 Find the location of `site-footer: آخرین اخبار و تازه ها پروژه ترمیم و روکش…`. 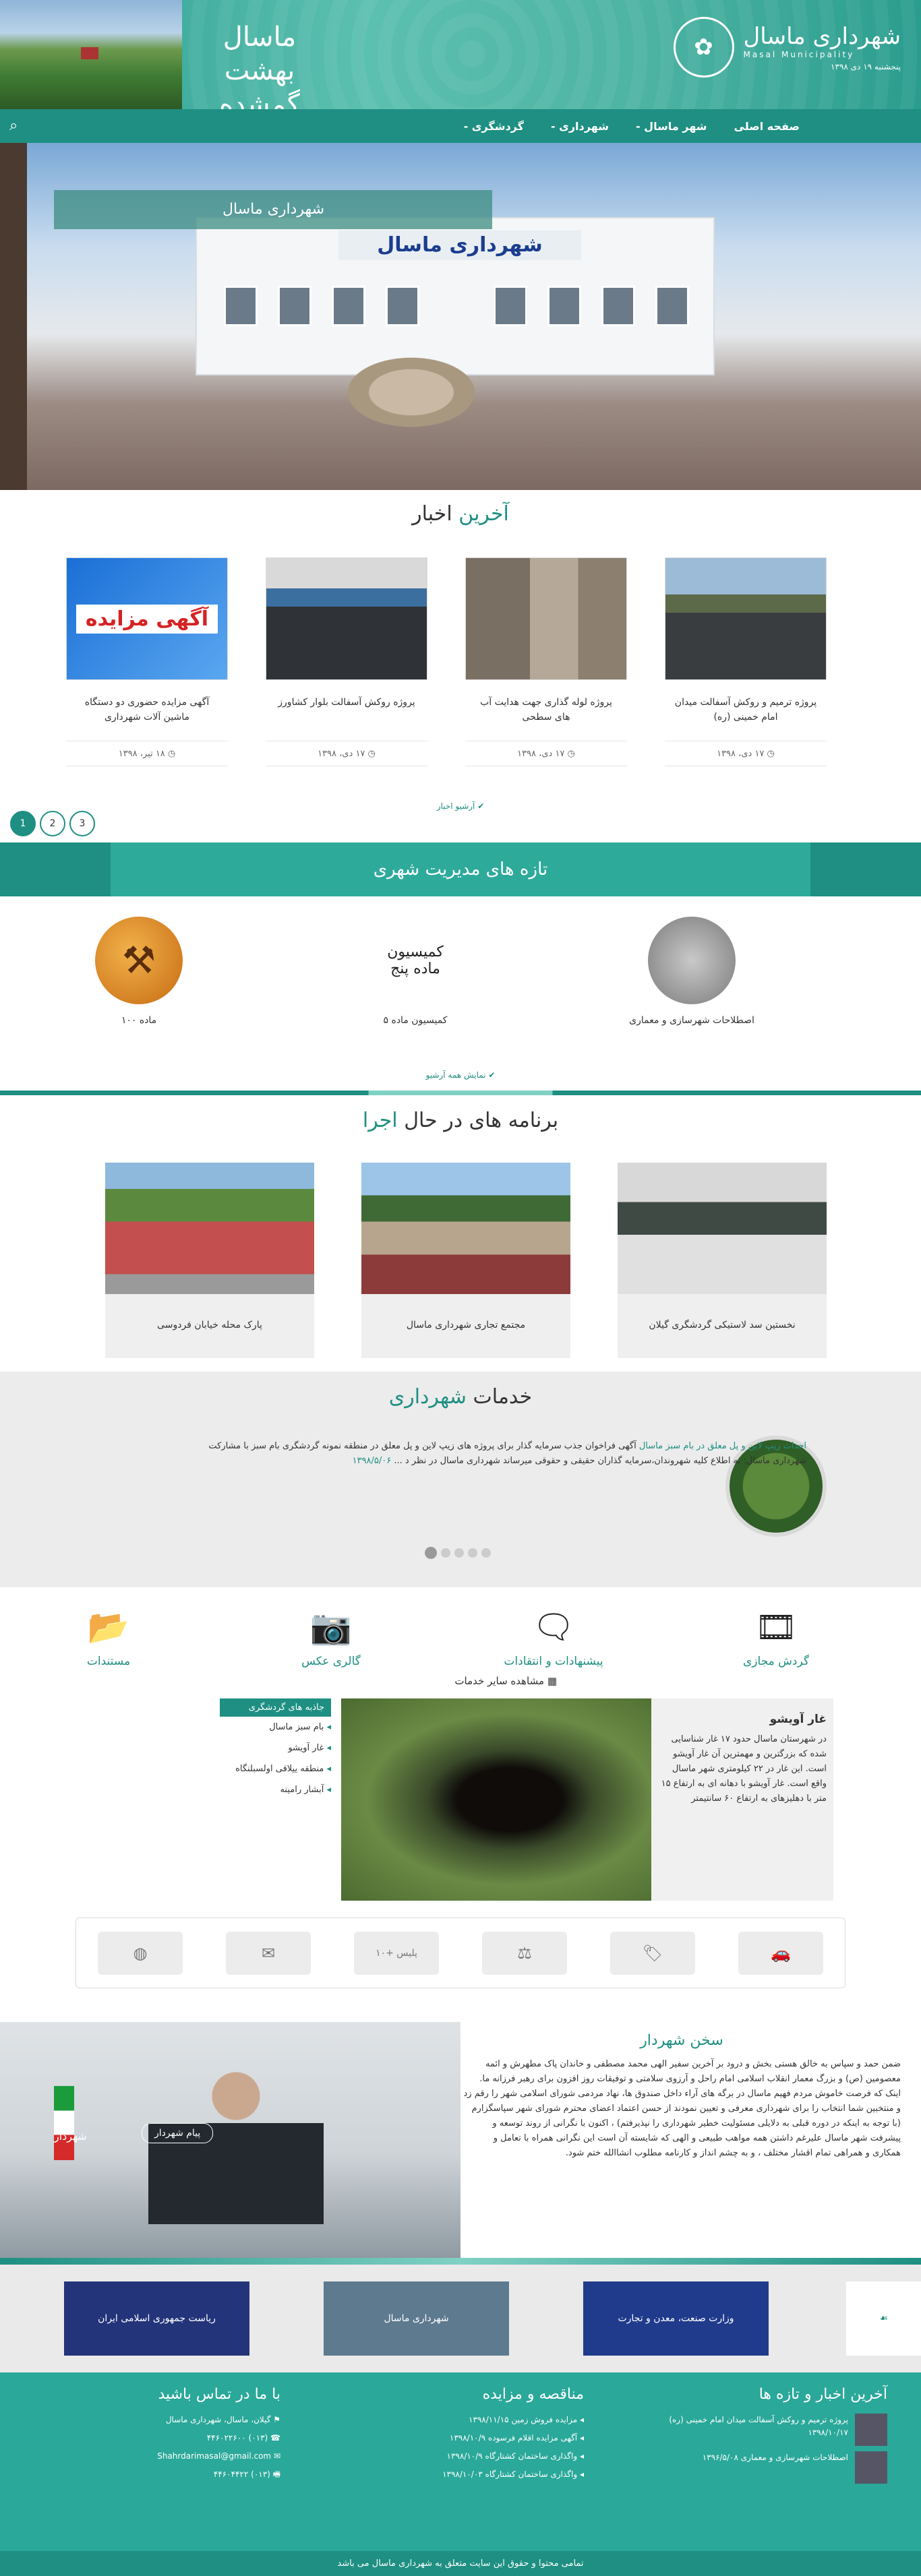

site-footer: آخرین اخبار و تازه ها پروژه ترمیم و روکش… is located at coordinates (460, 2461).